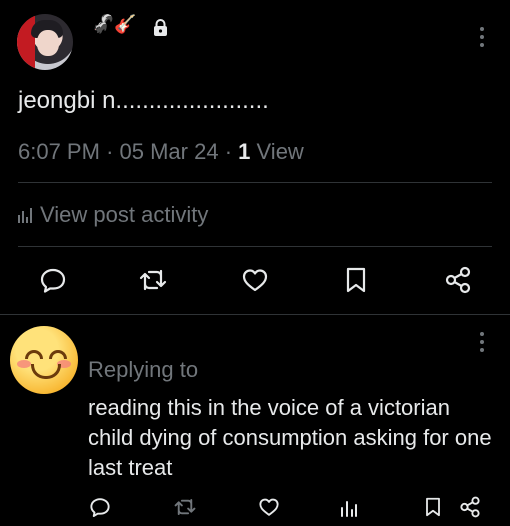 This screenshot has width=510, height=526. Describe the element at coordinates (53, 280) in the screenshot. I see `reply-icon` at that location.